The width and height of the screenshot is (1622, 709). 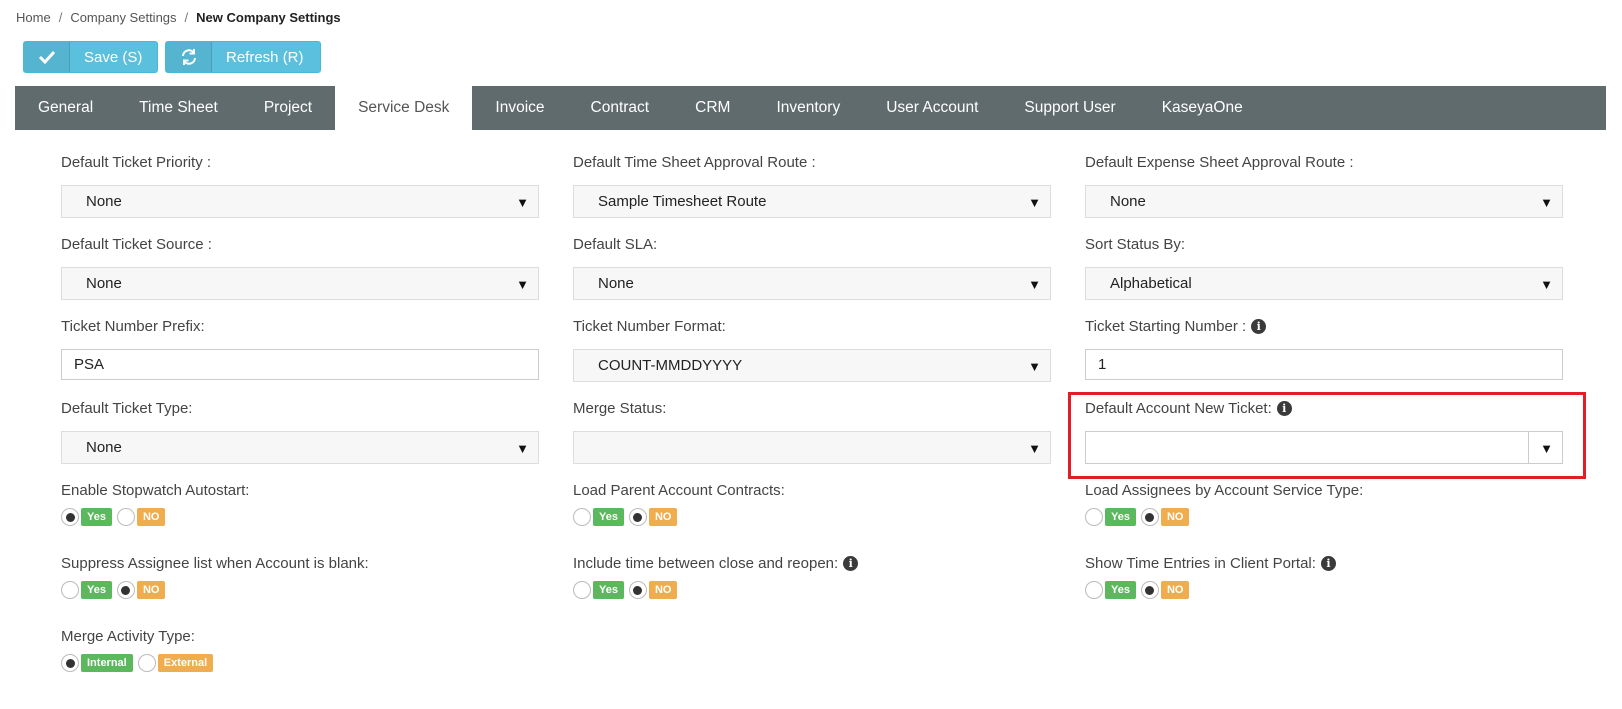 I want to click on include-time-close-reopen-label-row: Include time between close and reopen: i, so click(x=812, y=563).